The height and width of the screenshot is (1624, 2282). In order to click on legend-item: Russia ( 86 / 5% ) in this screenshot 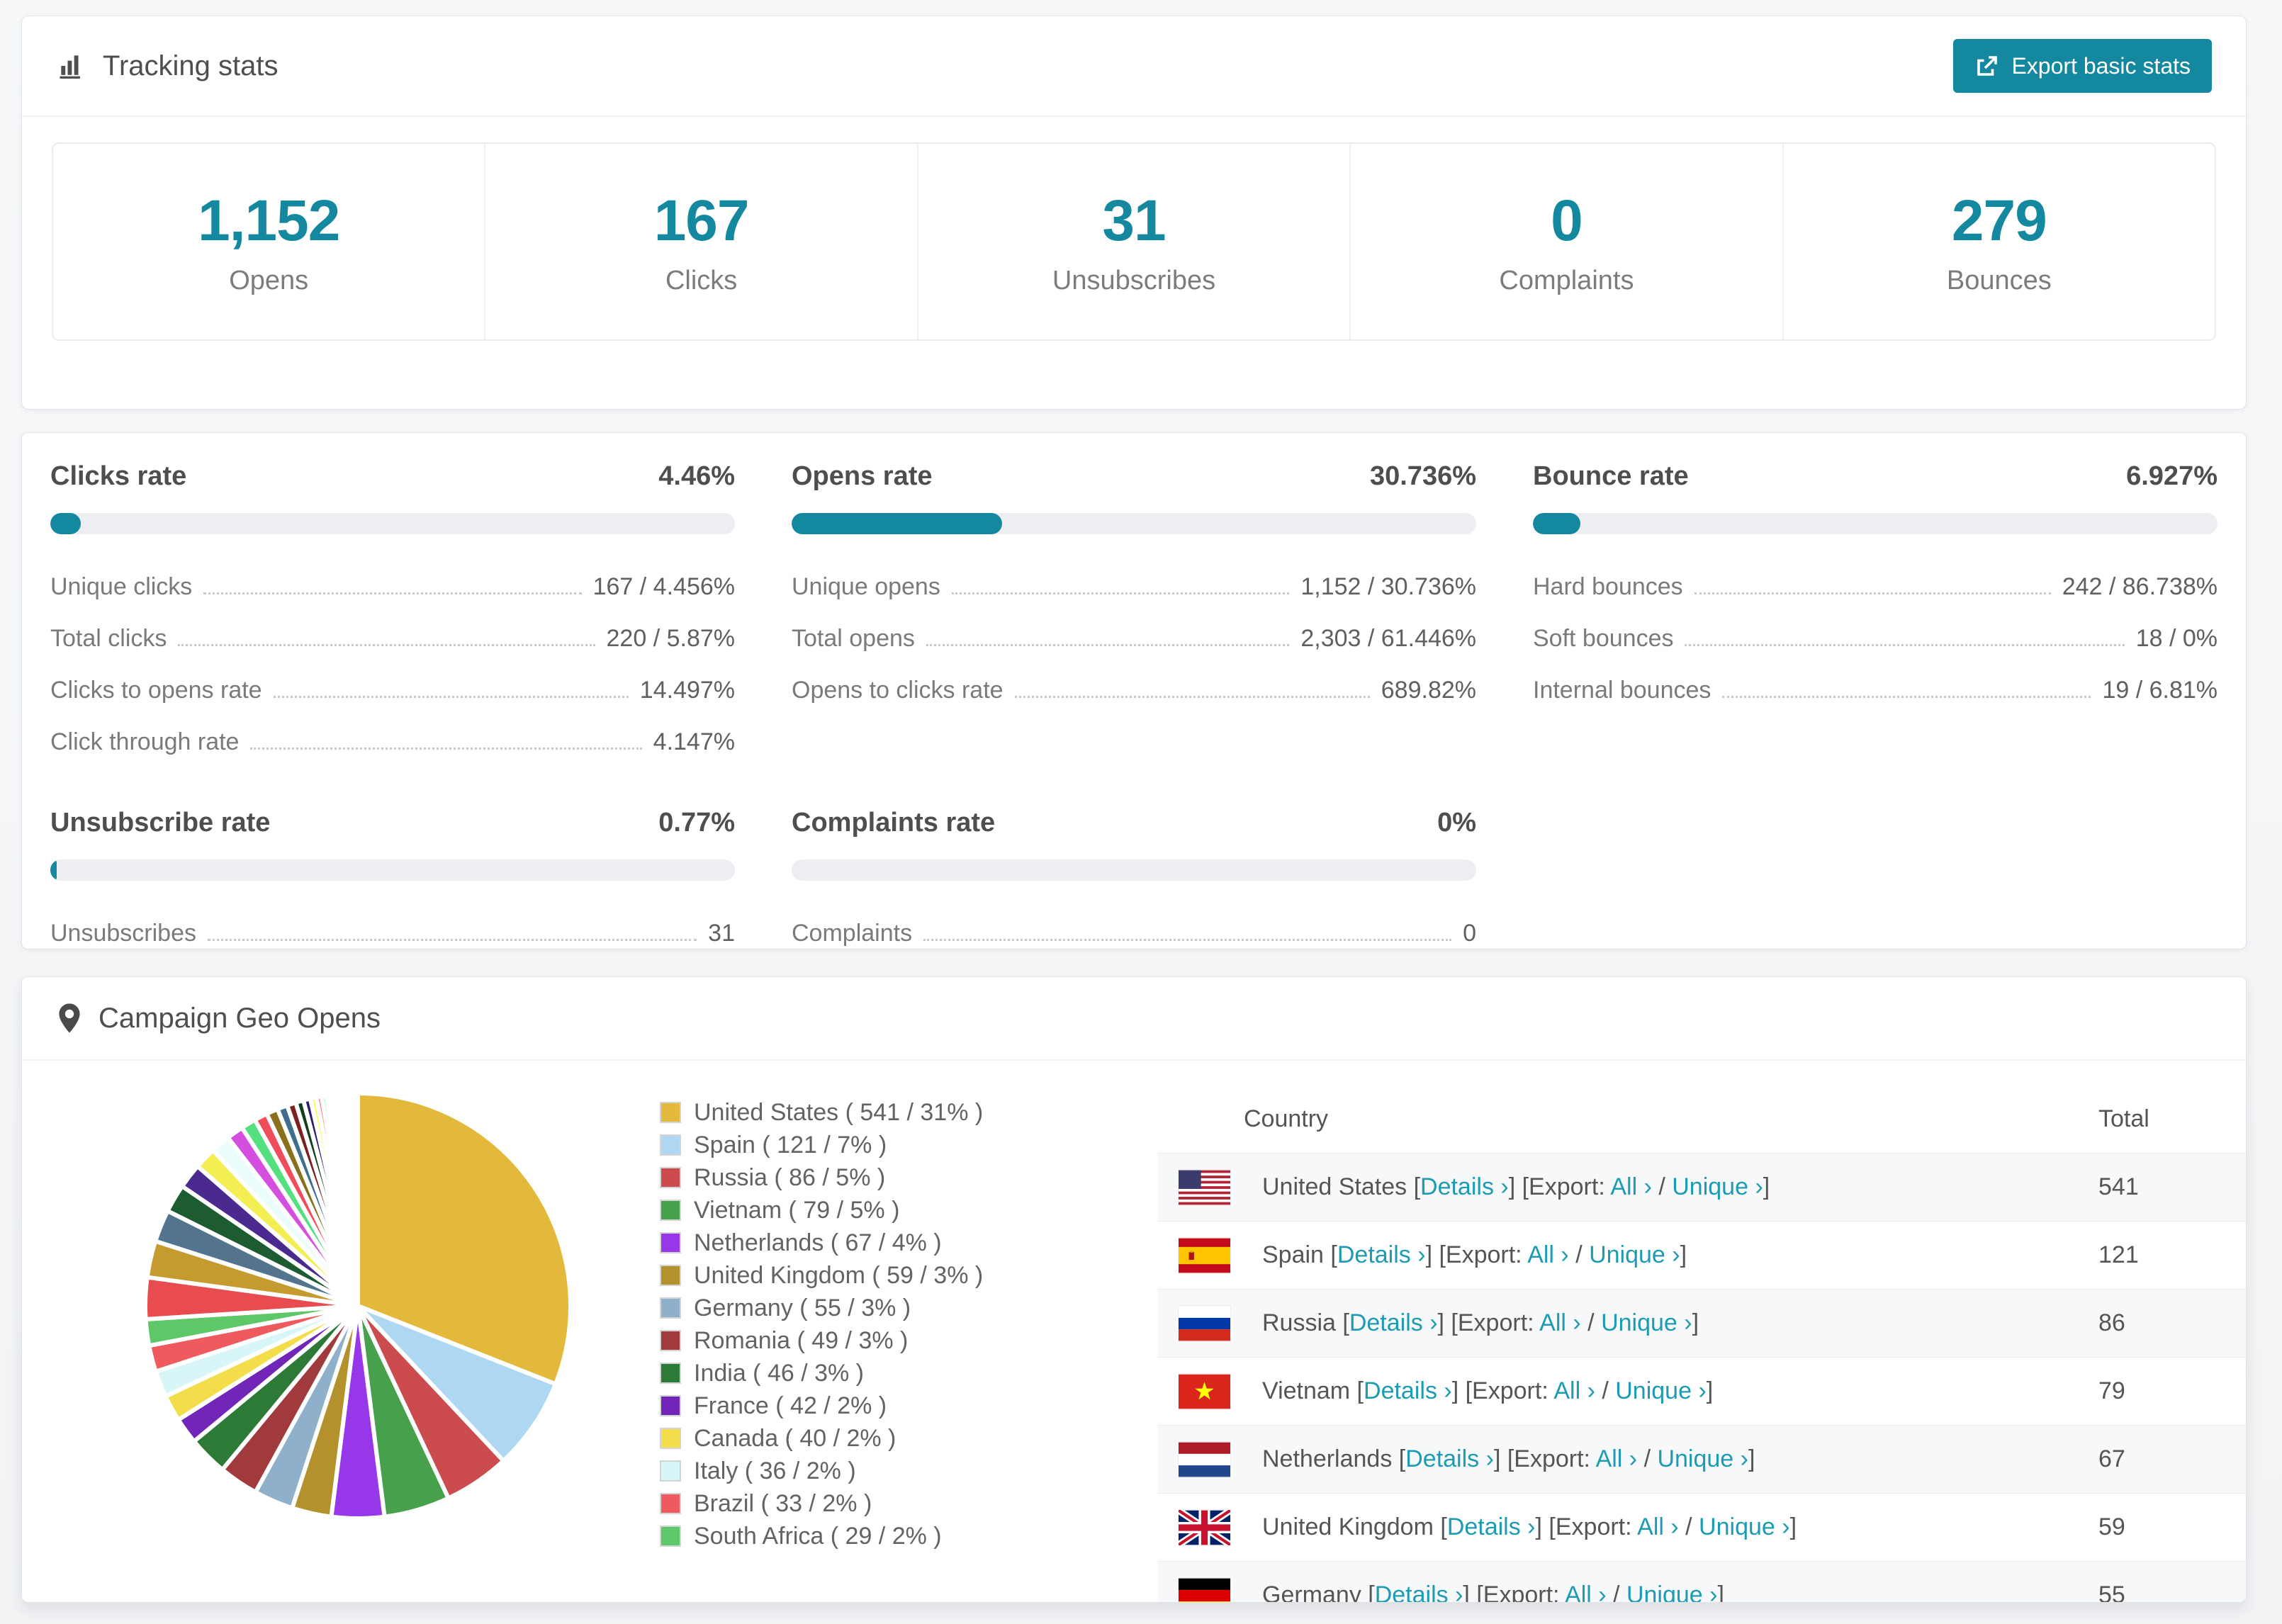, I will do `click(821, 1177)`.